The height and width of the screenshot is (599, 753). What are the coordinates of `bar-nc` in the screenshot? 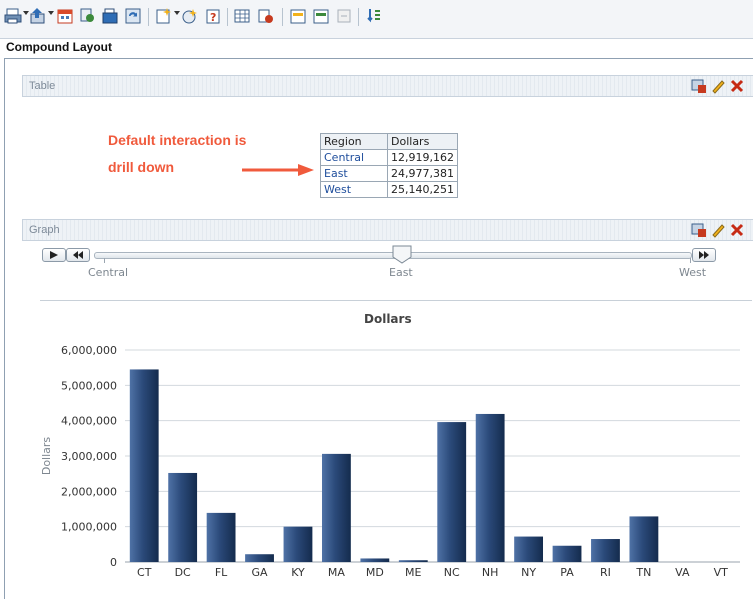 It's located at (452, 492).